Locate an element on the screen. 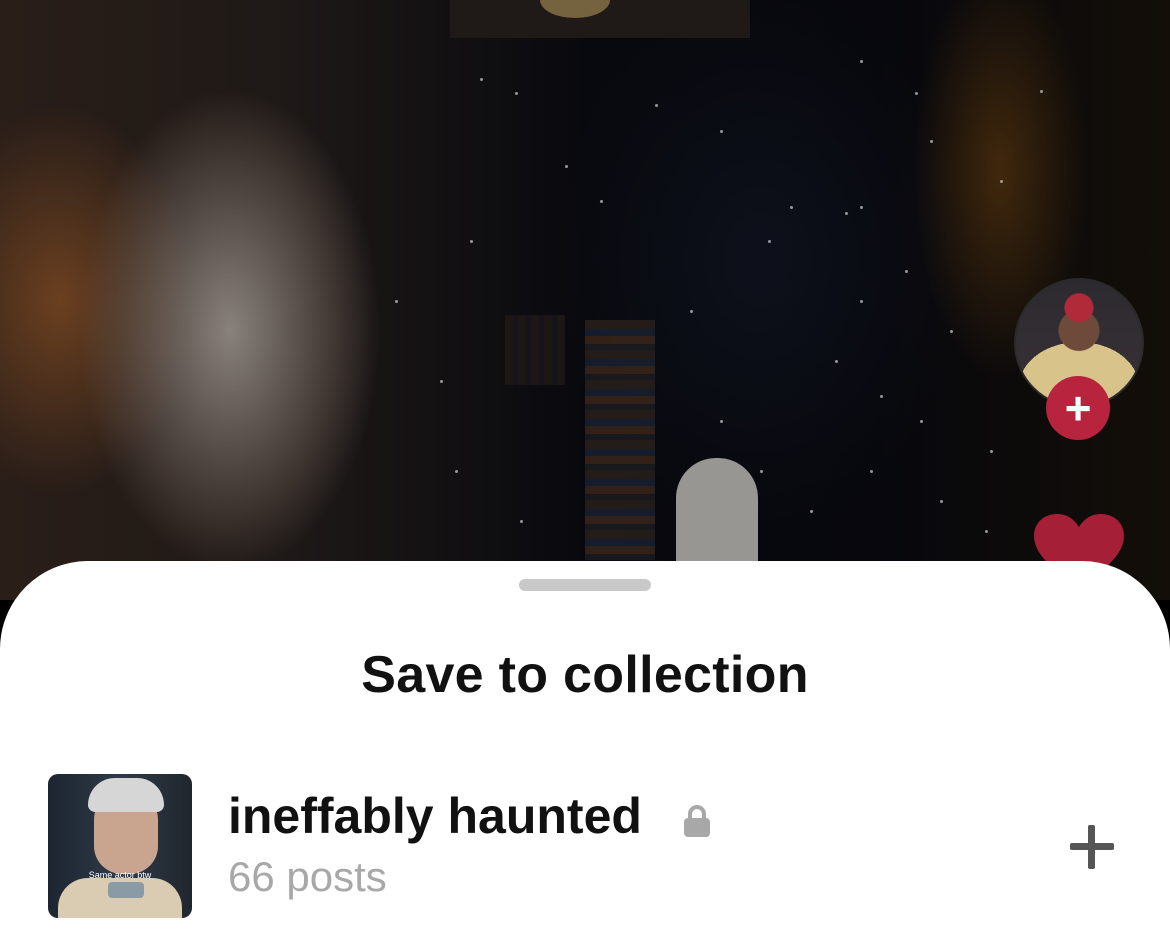  thumbnail-hair is located at coordinates (126, 795).